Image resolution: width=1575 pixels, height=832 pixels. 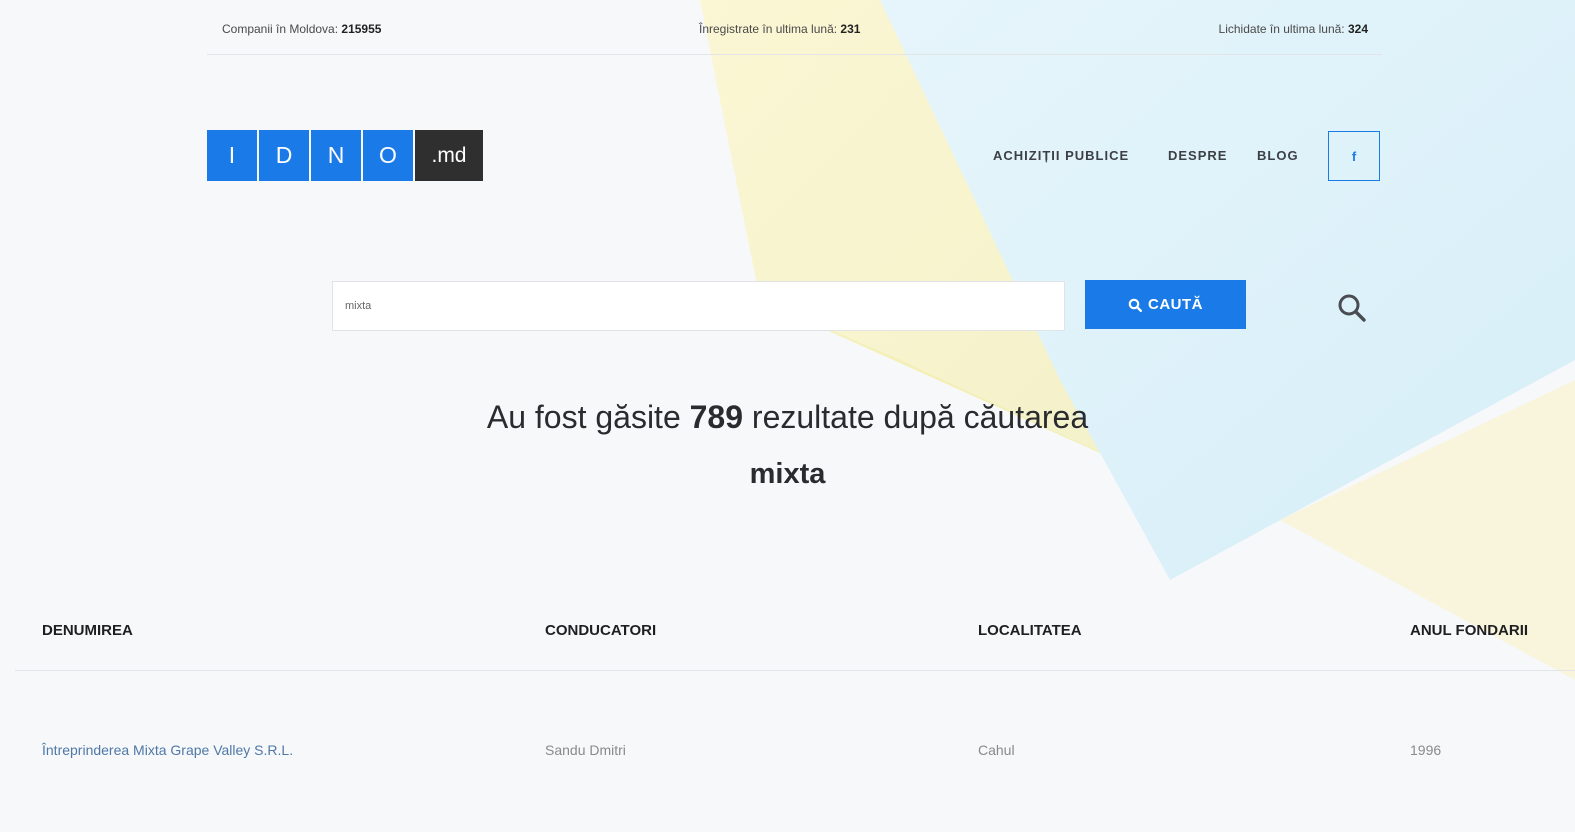 I want to click on logo-letter-n: N, so click(x=336, y=155).